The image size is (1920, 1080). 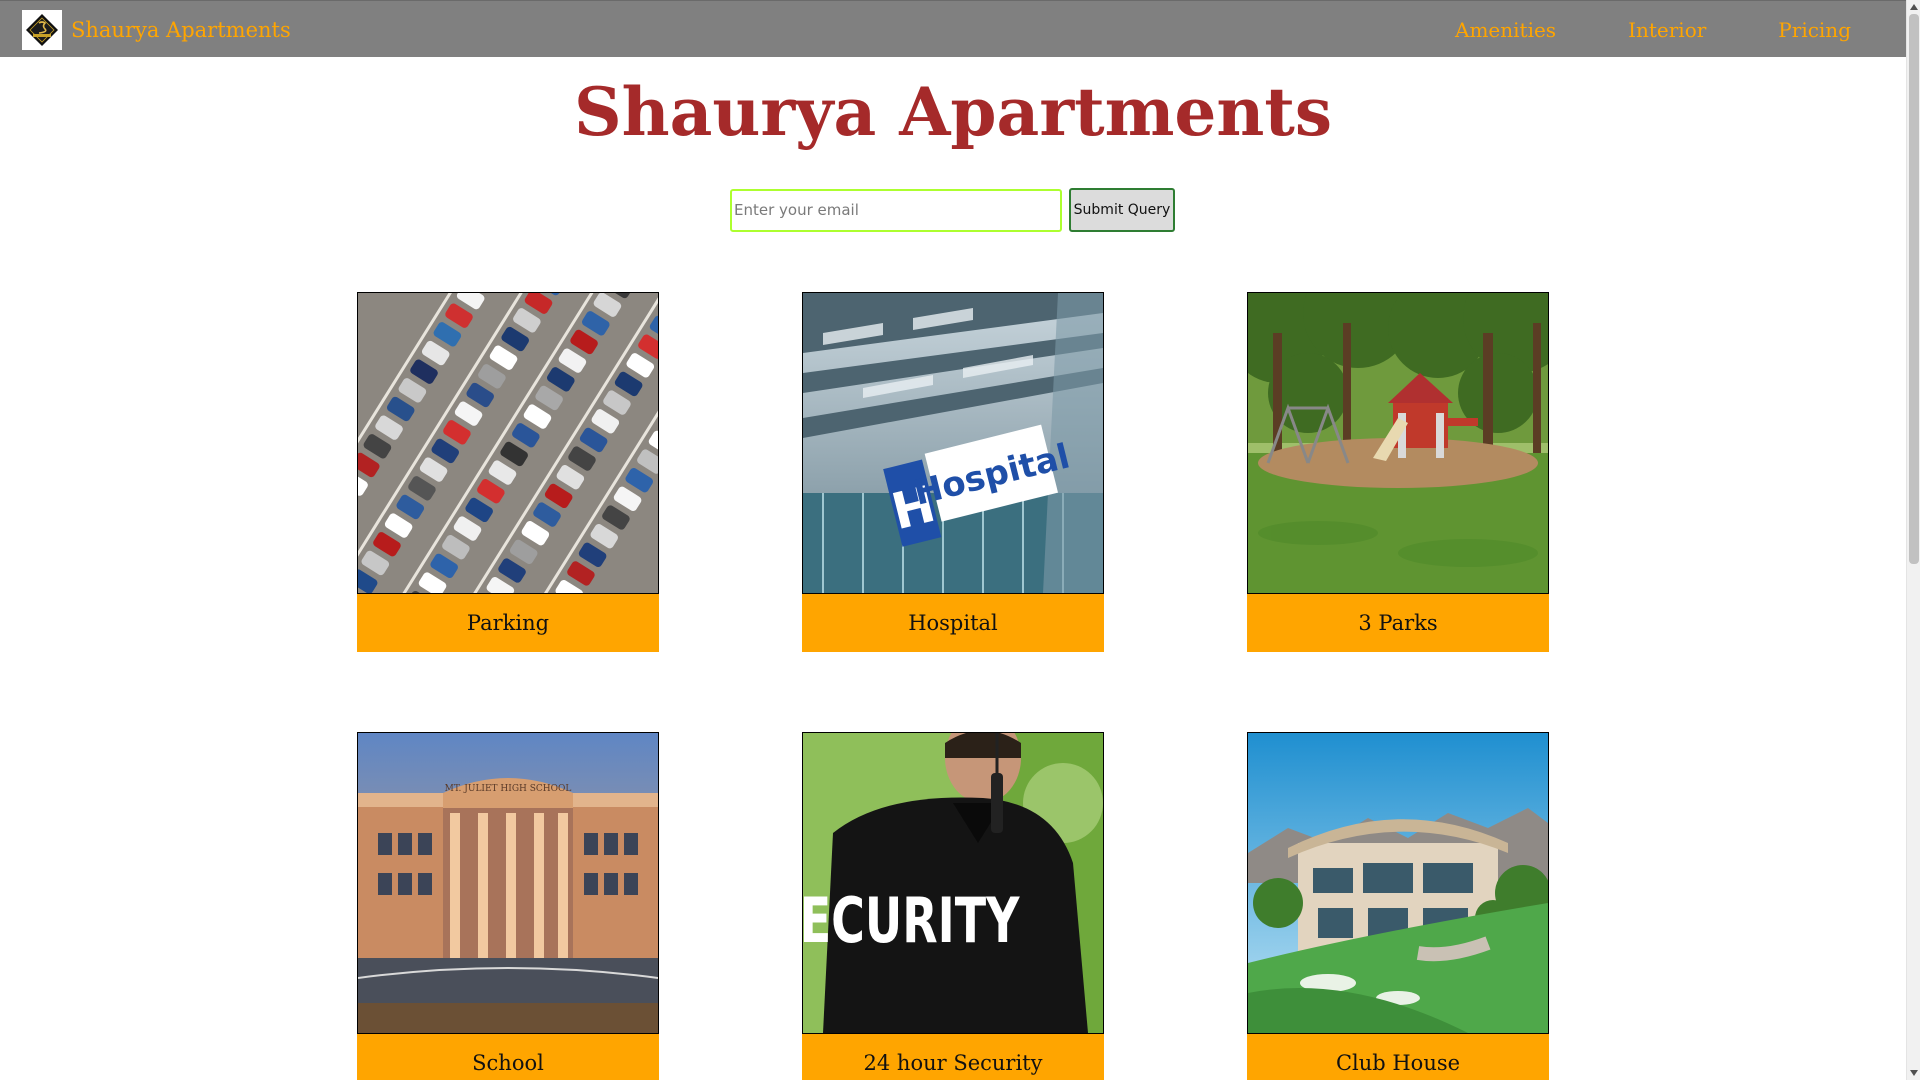 I want to click on amenity-label: Club House, so click(x=1398, y=1057).